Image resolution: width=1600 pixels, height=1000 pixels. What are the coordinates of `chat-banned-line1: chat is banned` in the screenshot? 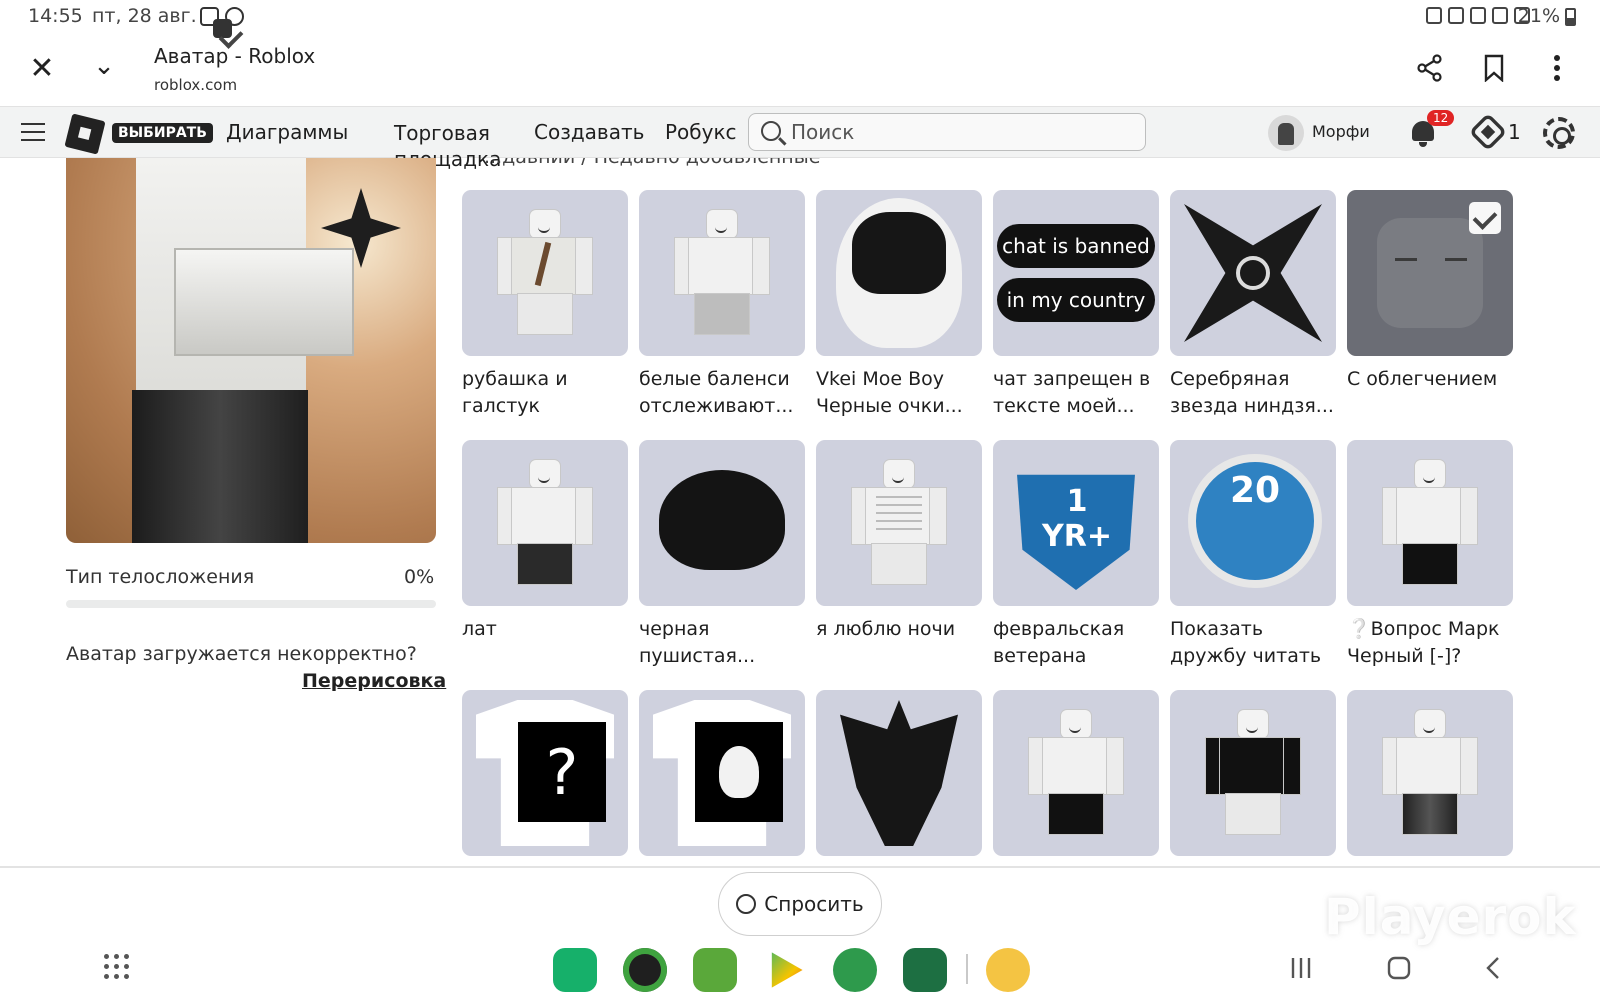 It's located at (1076, 246).